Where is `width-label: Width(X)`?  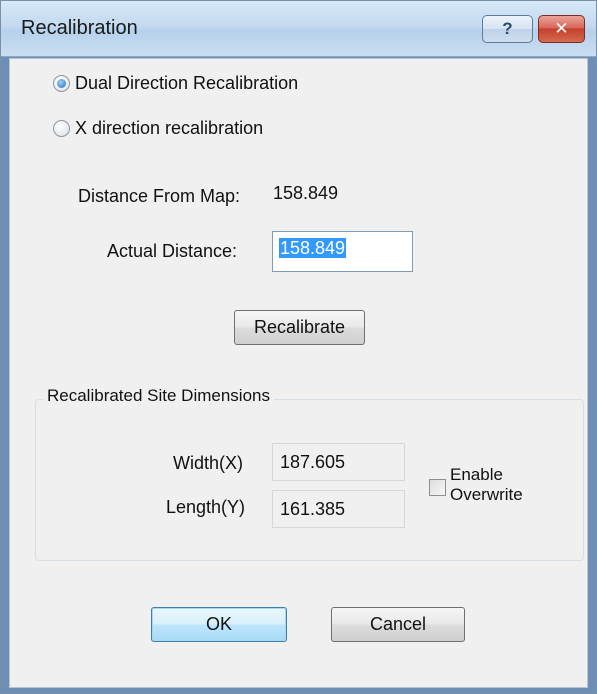
width-label: Width(X) is located at coordinates (208, 463).